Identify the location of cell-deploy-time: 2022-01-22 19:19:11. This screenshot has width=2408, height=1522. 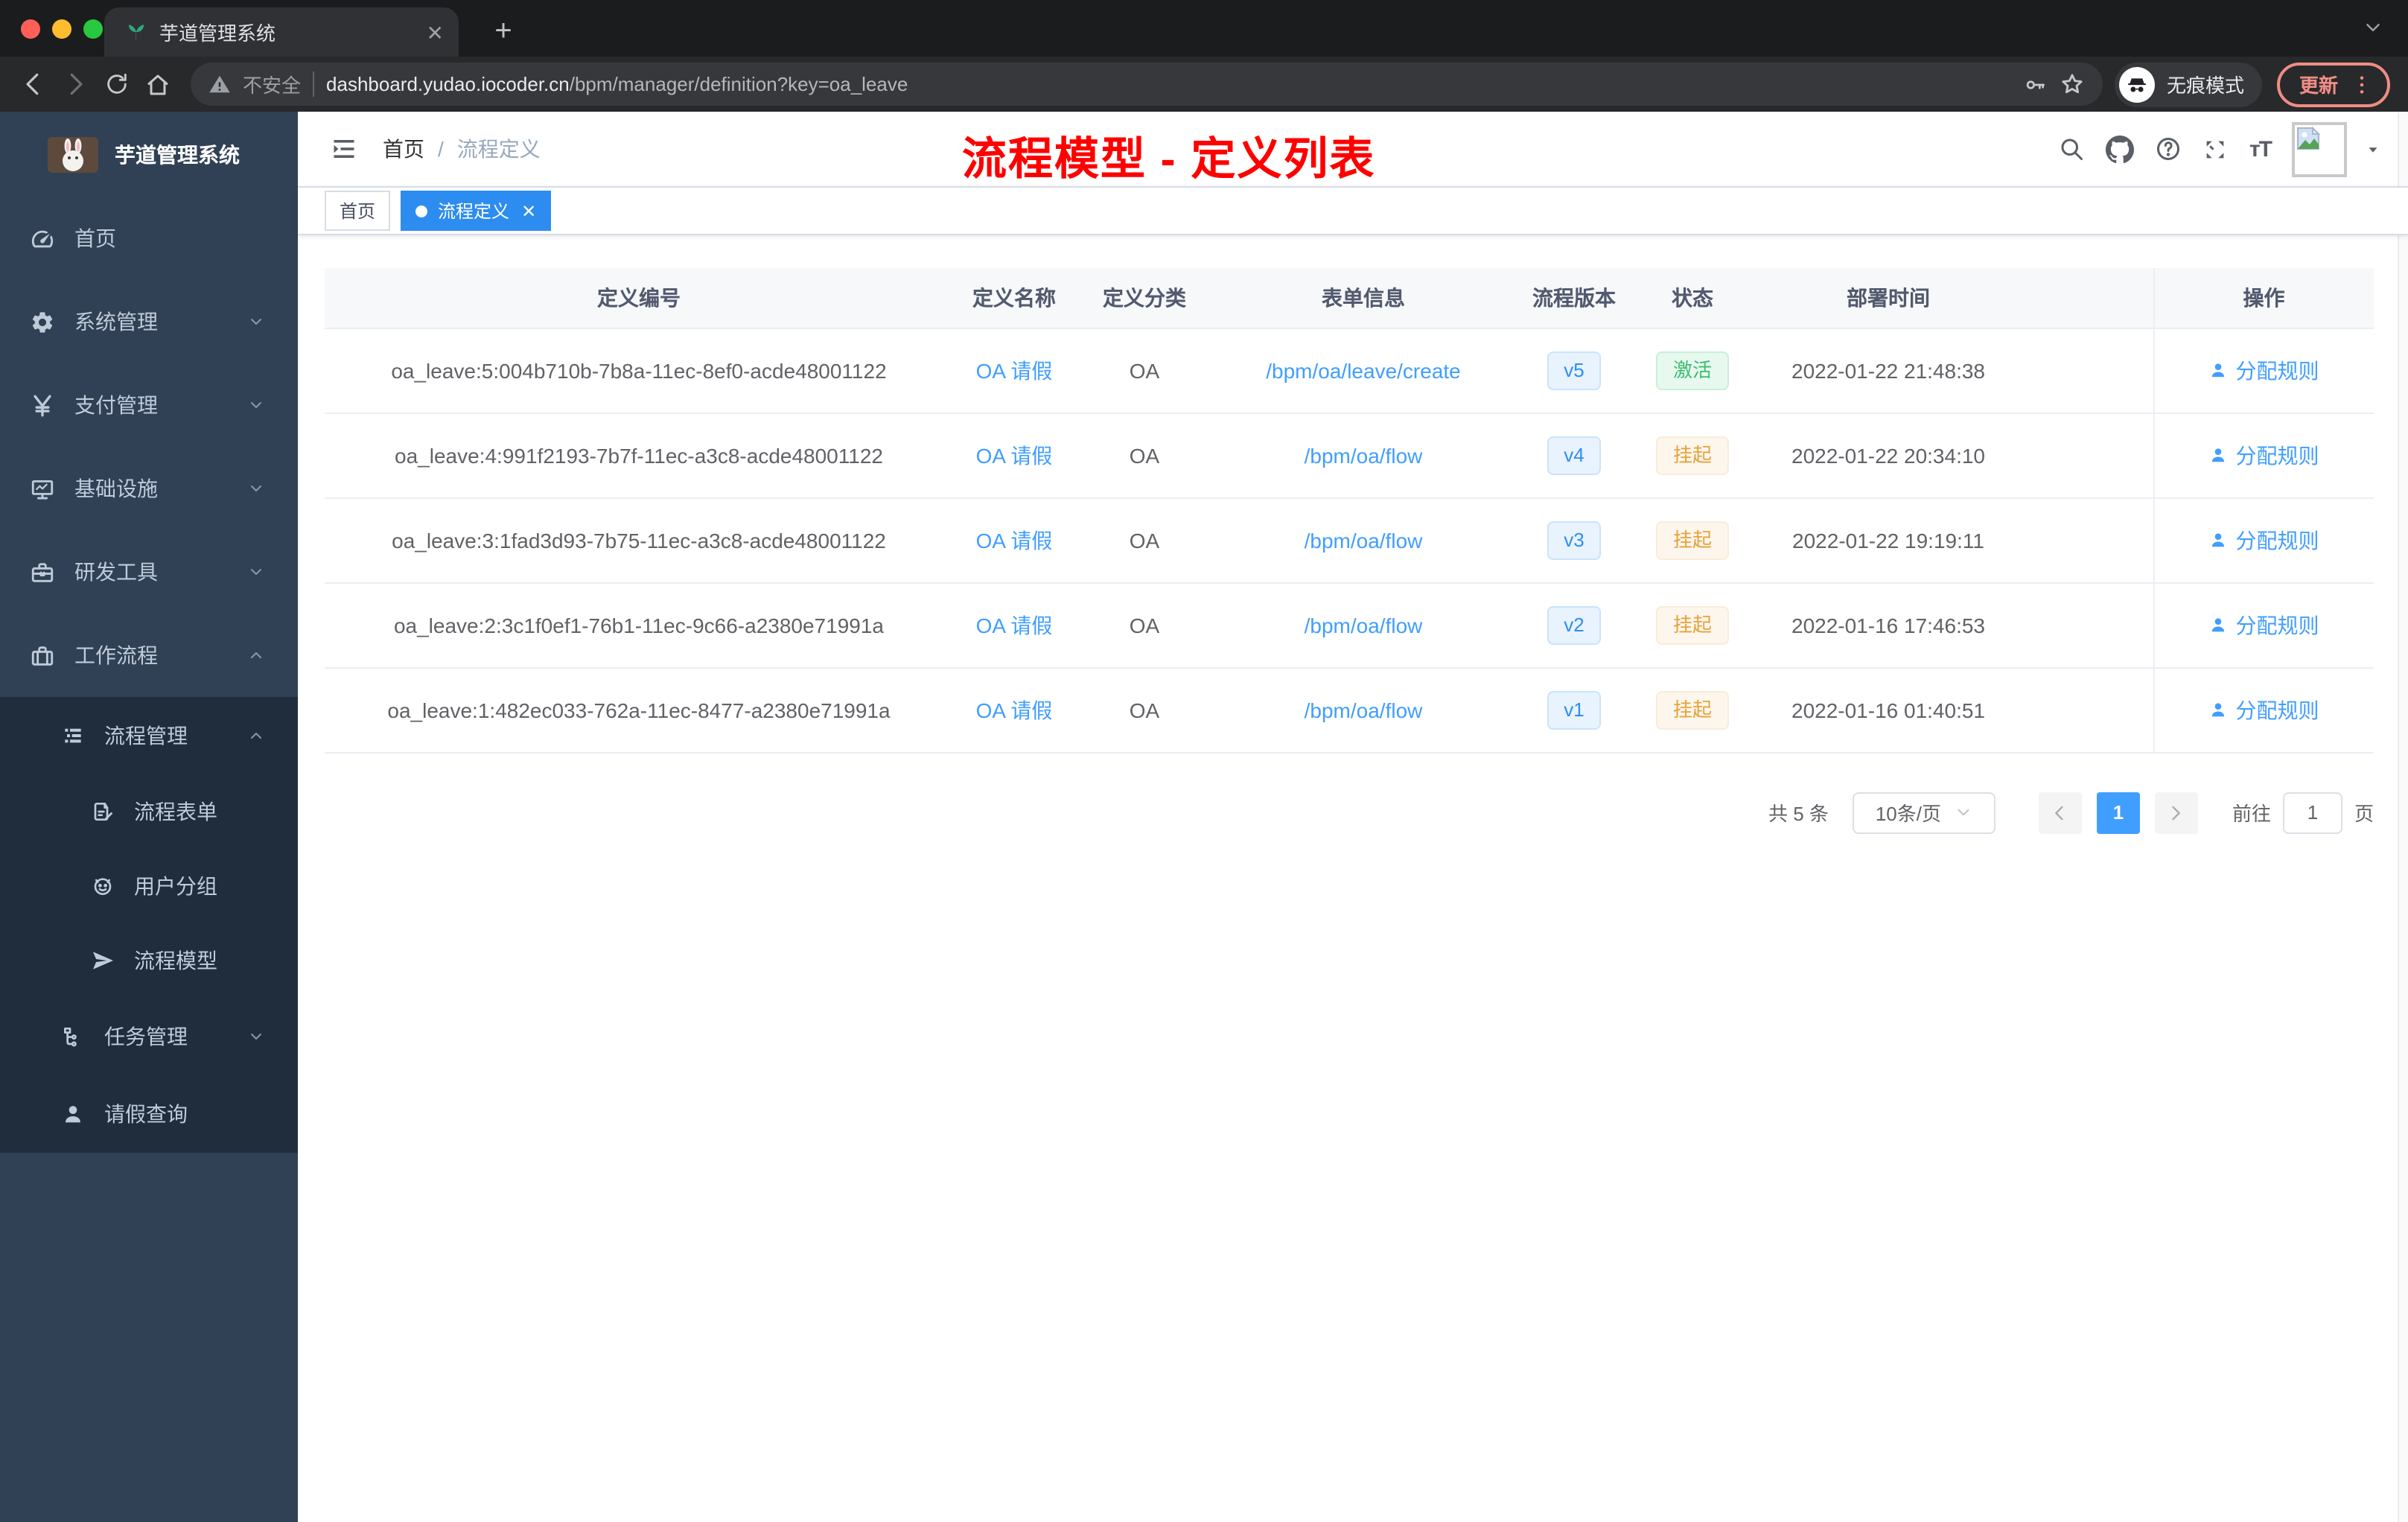
(1888, 540).